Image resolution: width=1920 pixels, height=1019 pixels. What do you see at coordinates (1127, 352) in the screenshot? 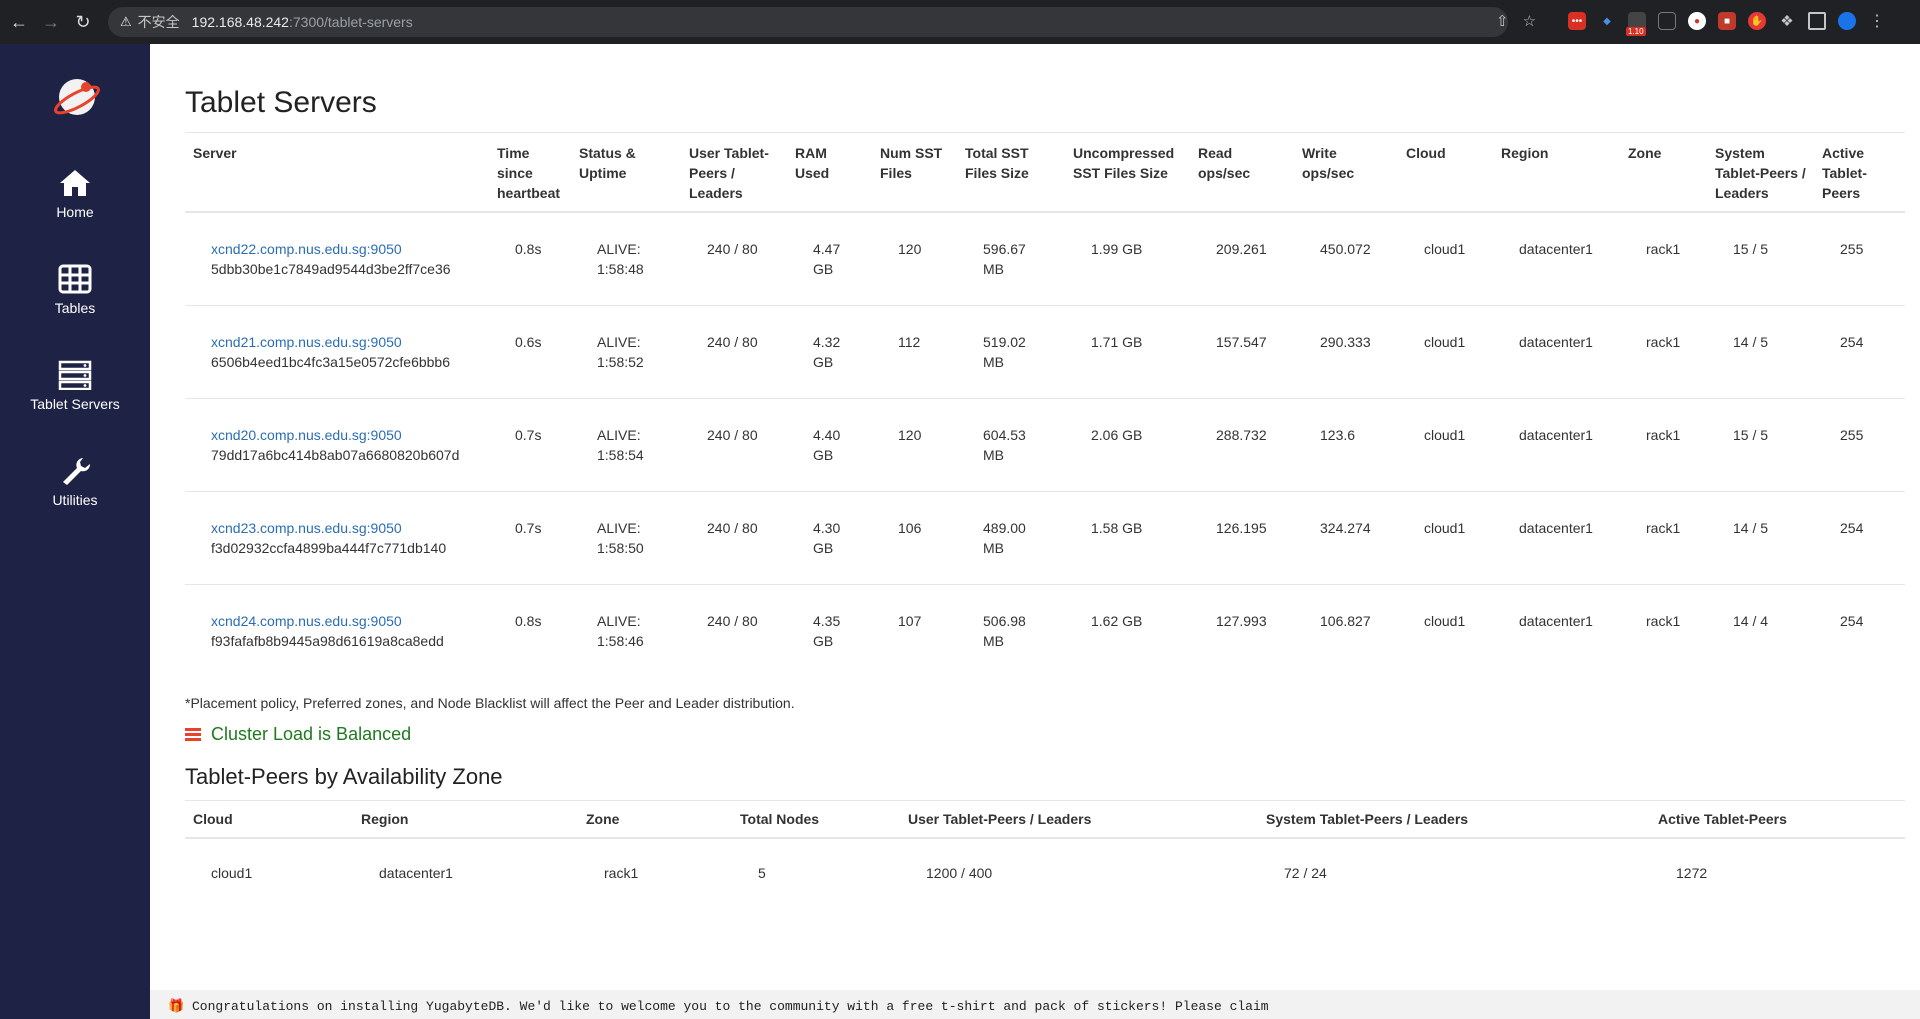
I see `uncompressed-size-cell: 1.71 GB` at bounding box center [1127, 352].